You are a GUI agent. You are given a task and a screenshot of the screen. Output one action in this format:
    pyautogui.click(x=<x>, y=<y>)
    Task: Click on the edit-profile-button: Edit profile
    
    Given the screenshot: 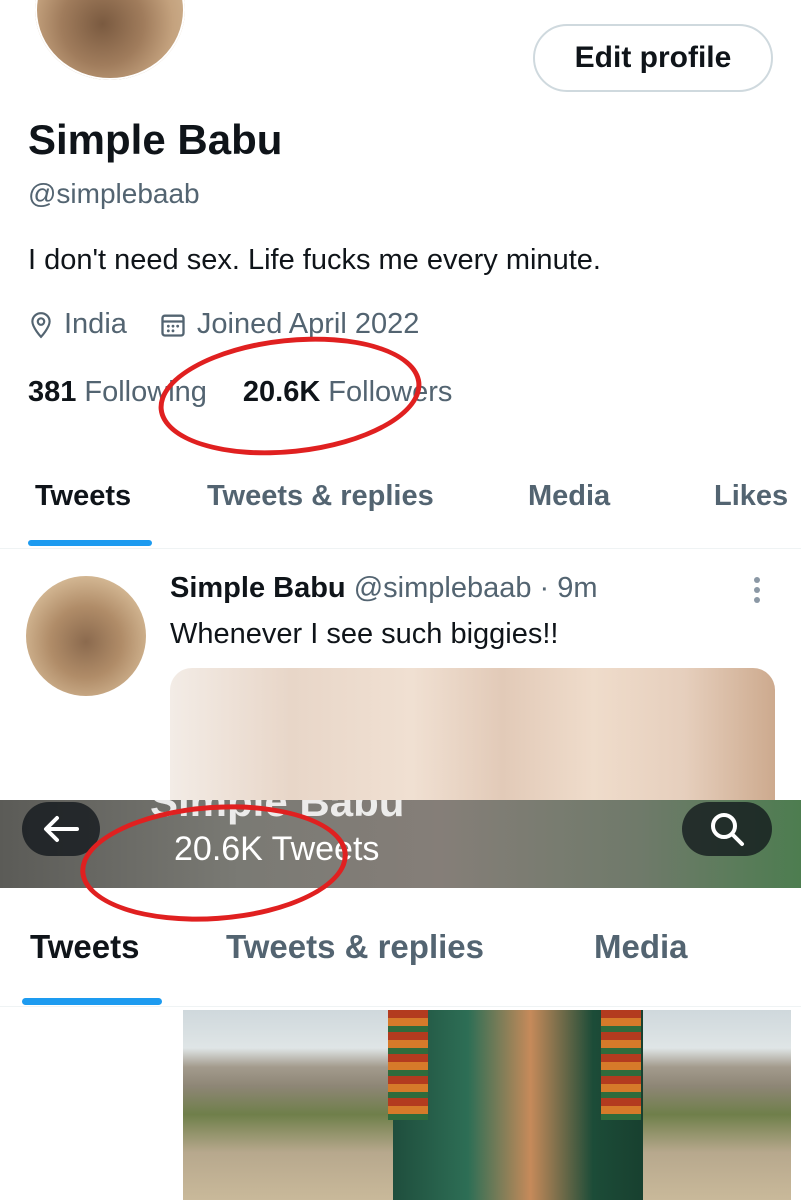 What is the action you would take?
    pyautogui.click(x=653, y=58)
    